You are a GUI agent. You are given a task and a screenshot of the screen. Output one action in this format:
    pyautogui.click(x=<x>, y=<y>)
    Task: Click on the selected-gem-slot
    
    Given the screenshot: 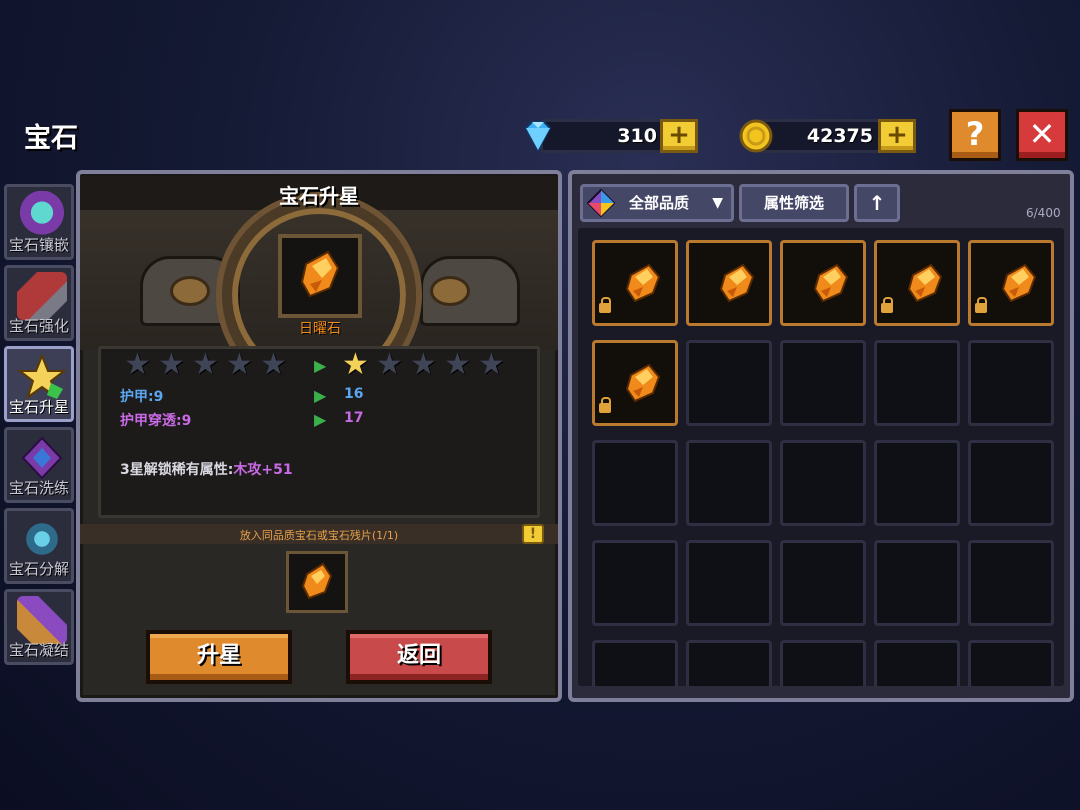 What is the action you would take?
    pyautogui.click(x=320, y=276)
    